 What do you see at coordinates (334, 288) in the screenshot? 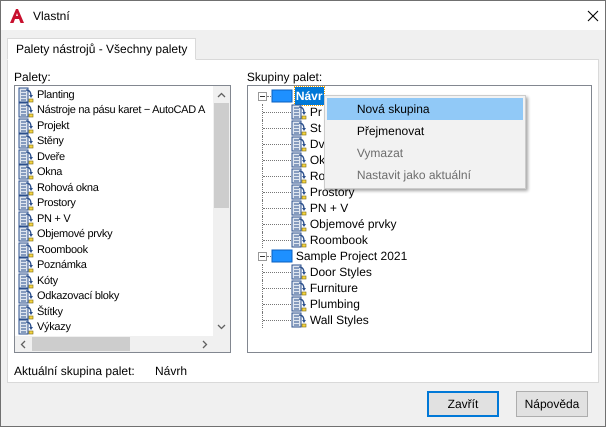
I see `tree-item: Furniture` at bounding box center [334, 288].